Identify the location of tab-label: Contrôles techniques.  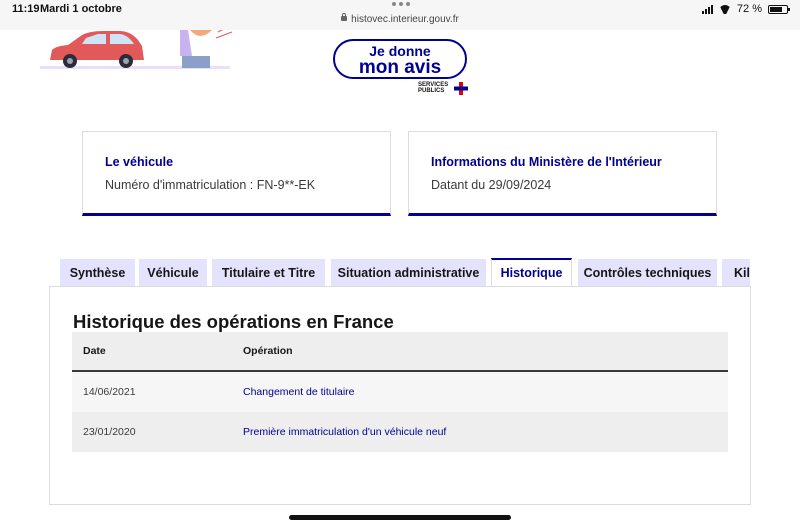
(647, 273).